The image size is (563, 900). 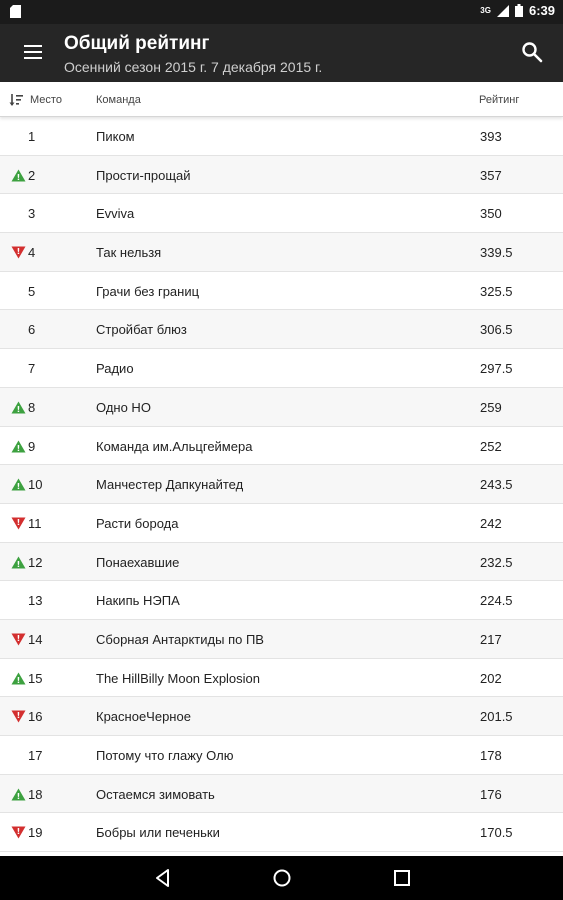 What do you see at coordinates (180, 639) in the screenshot?
I see `row-team: Сборная Антарктиды по ПВ` at bounding box center [180, 639].